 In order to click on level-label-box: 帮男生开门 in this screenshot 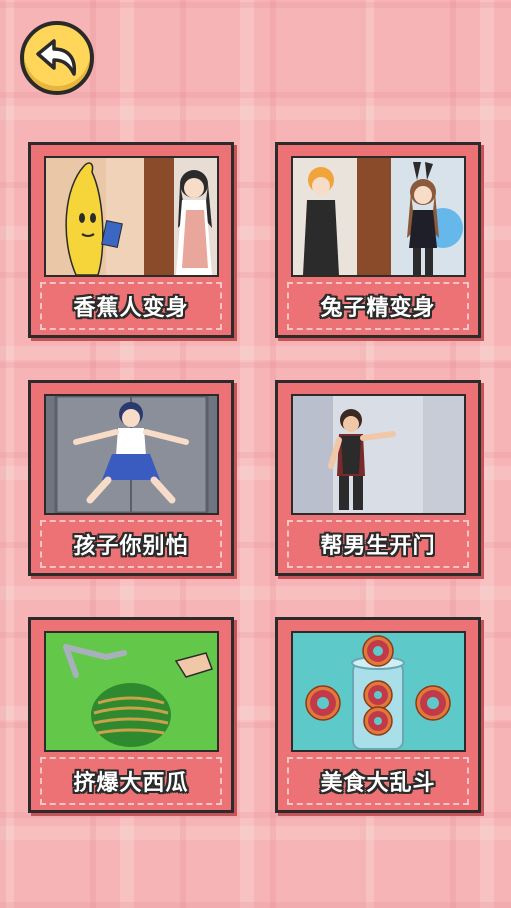, I will do `click(378, 544)`.